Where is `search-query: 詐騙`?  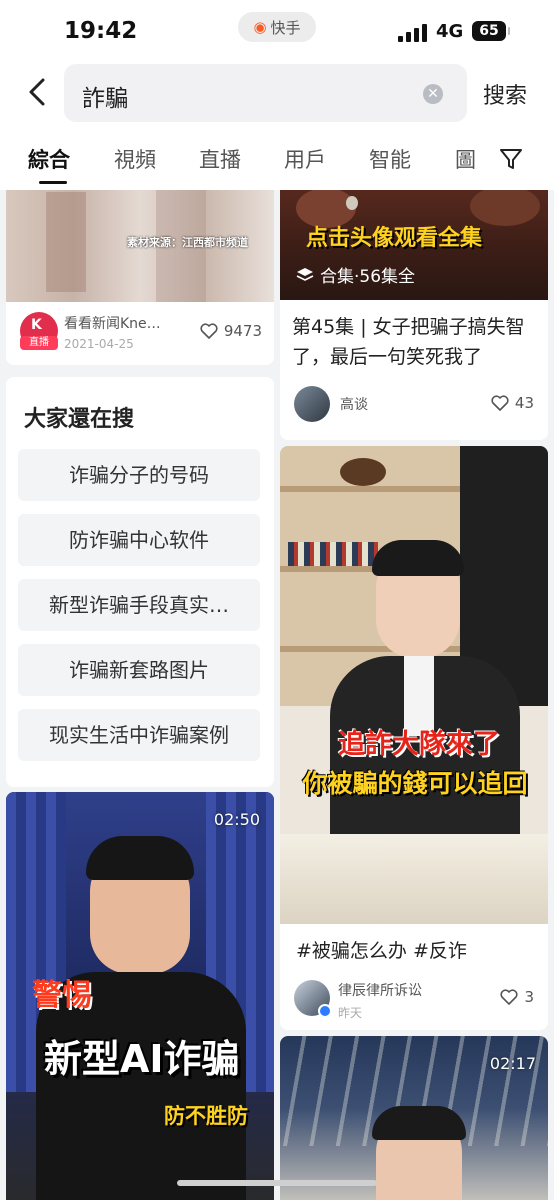 search-query: 詐騙 is located at coordinates (105, 99).